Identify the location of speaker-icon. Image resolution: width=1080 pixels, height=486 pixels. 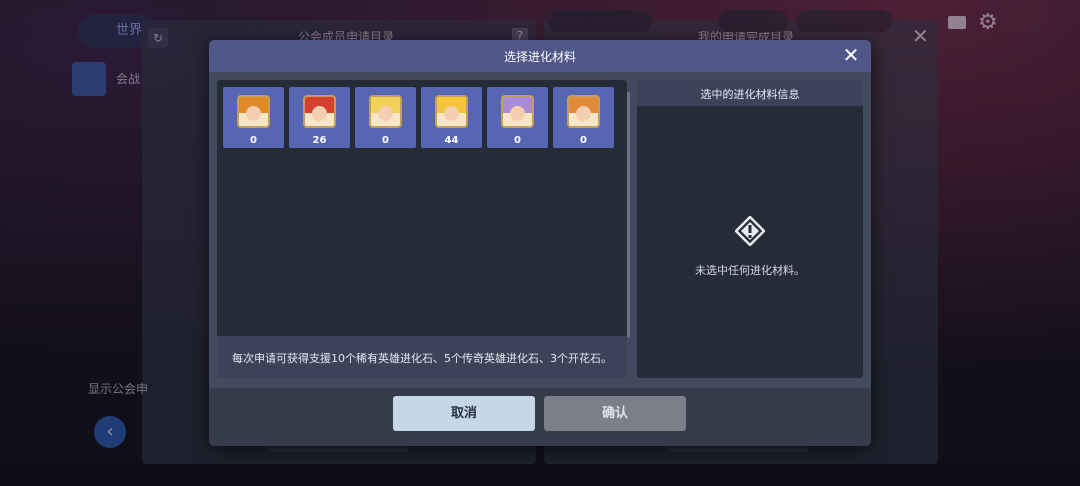
(89, 79).